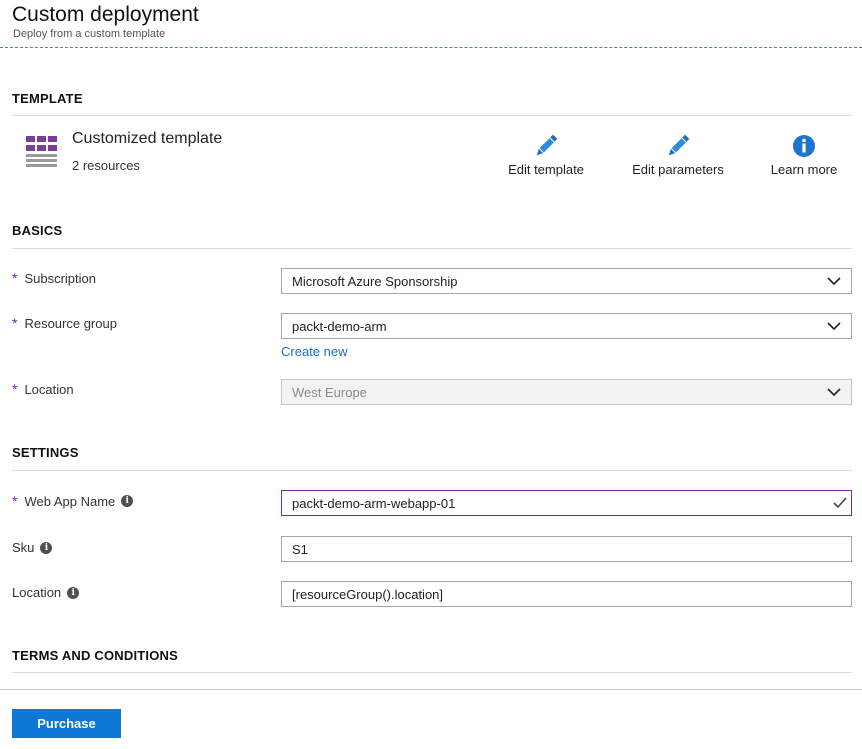  Describe the element at coordinates (566, 326) in the screenshot. I see `resource-group-dropdown: packt-demo-arm` at that location.